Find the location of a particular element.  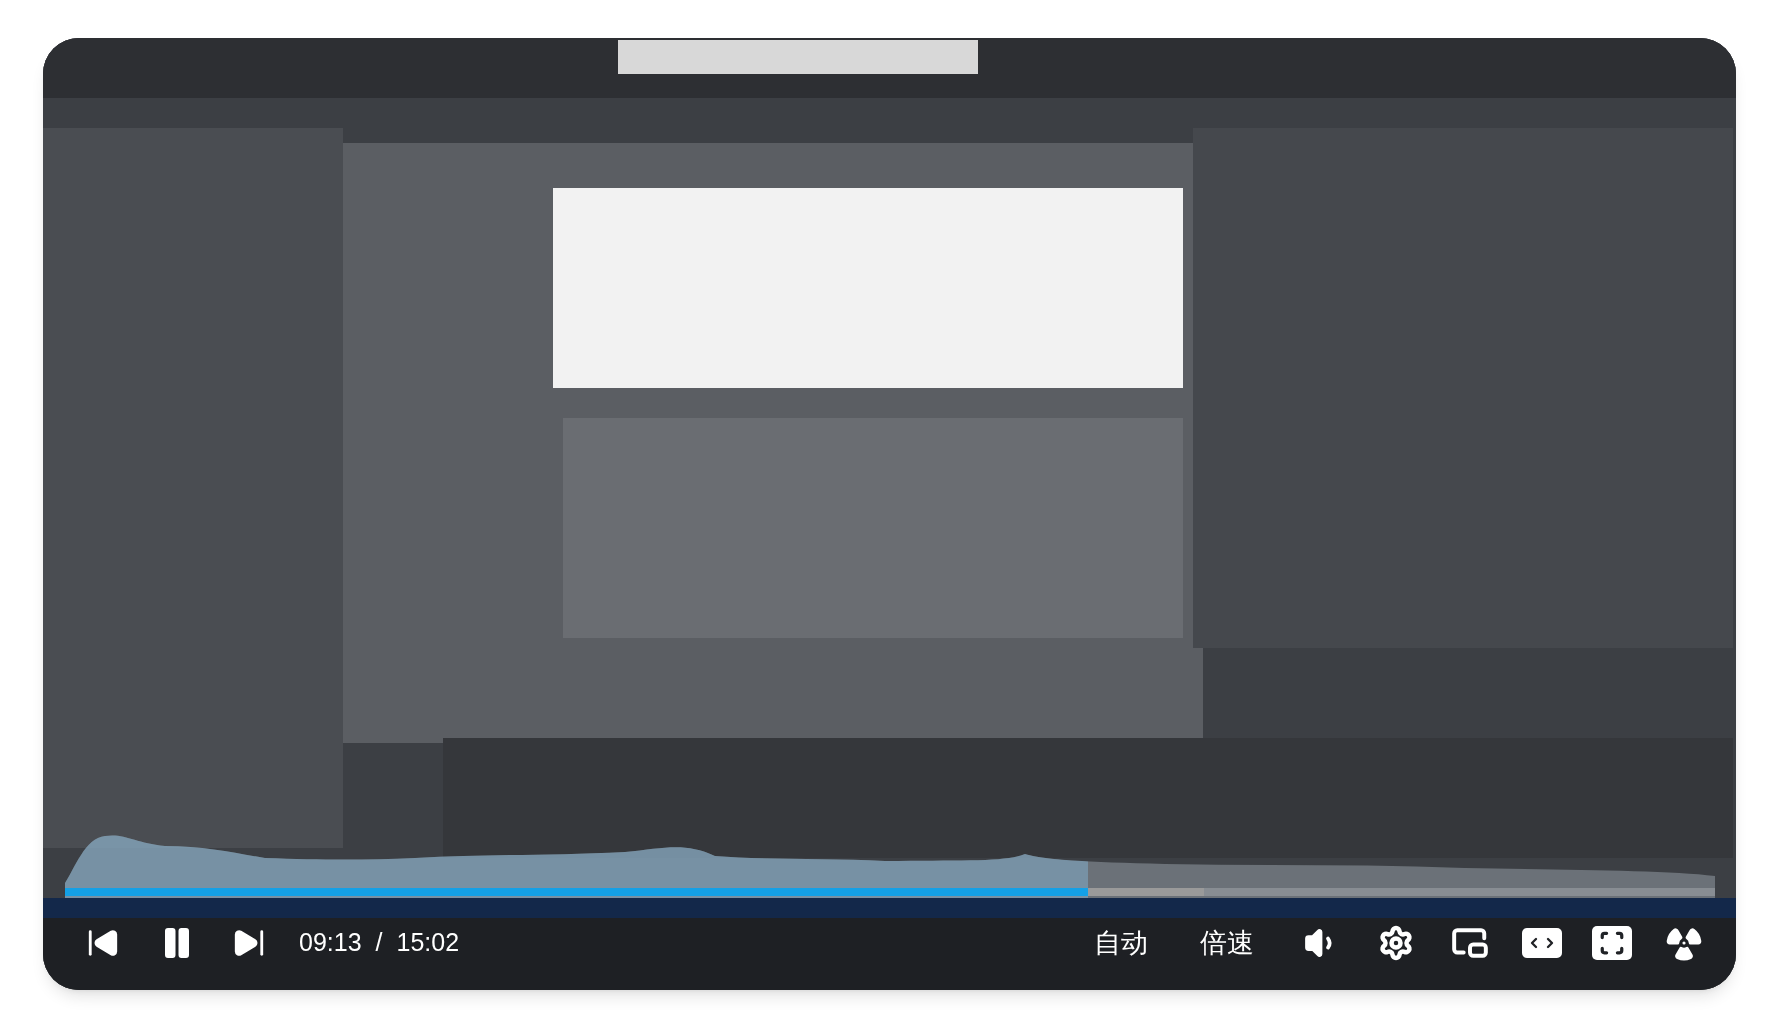

quality-button: 自动 is located at coordinates (1121, 943).